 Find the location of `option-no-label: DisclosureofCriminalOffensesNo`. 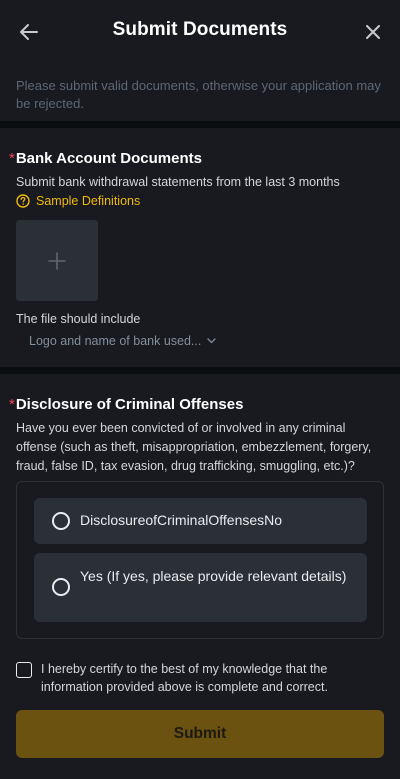

option-no-label: DisclosureofCriminalOffensesNo is located at coordinates (181, 520).